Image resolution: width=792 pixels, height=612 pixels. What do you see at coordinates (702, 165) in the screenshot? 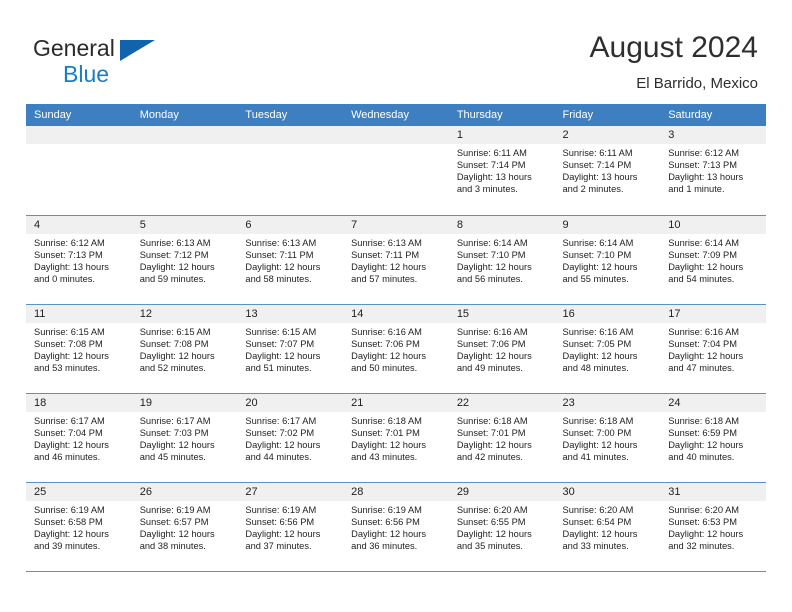
I see `sunset-text: Sunset: 7:13 PM` at bounding box center [702, 165].